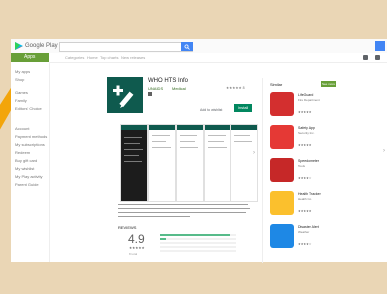  I want to click on google-play-logo-icon, so click(19, 46).